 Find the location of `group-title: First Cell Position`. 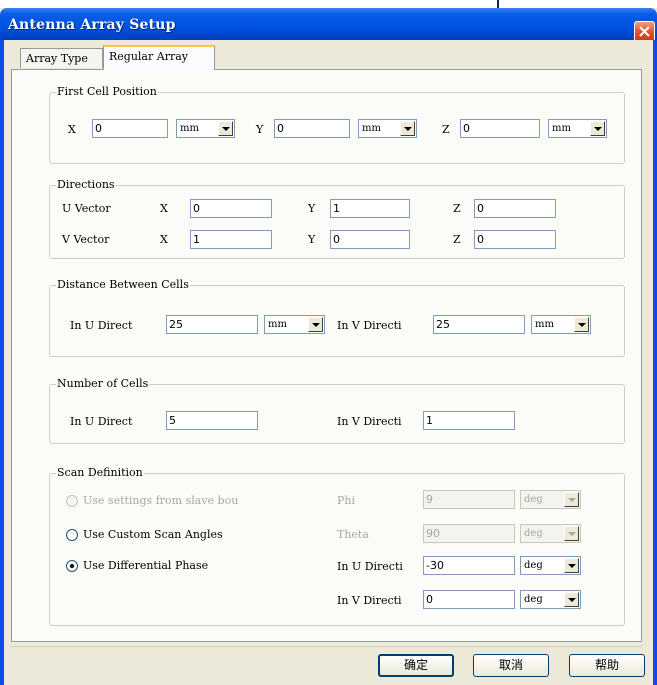

group-title: First Cell Position is located at coordinates (107, 91).